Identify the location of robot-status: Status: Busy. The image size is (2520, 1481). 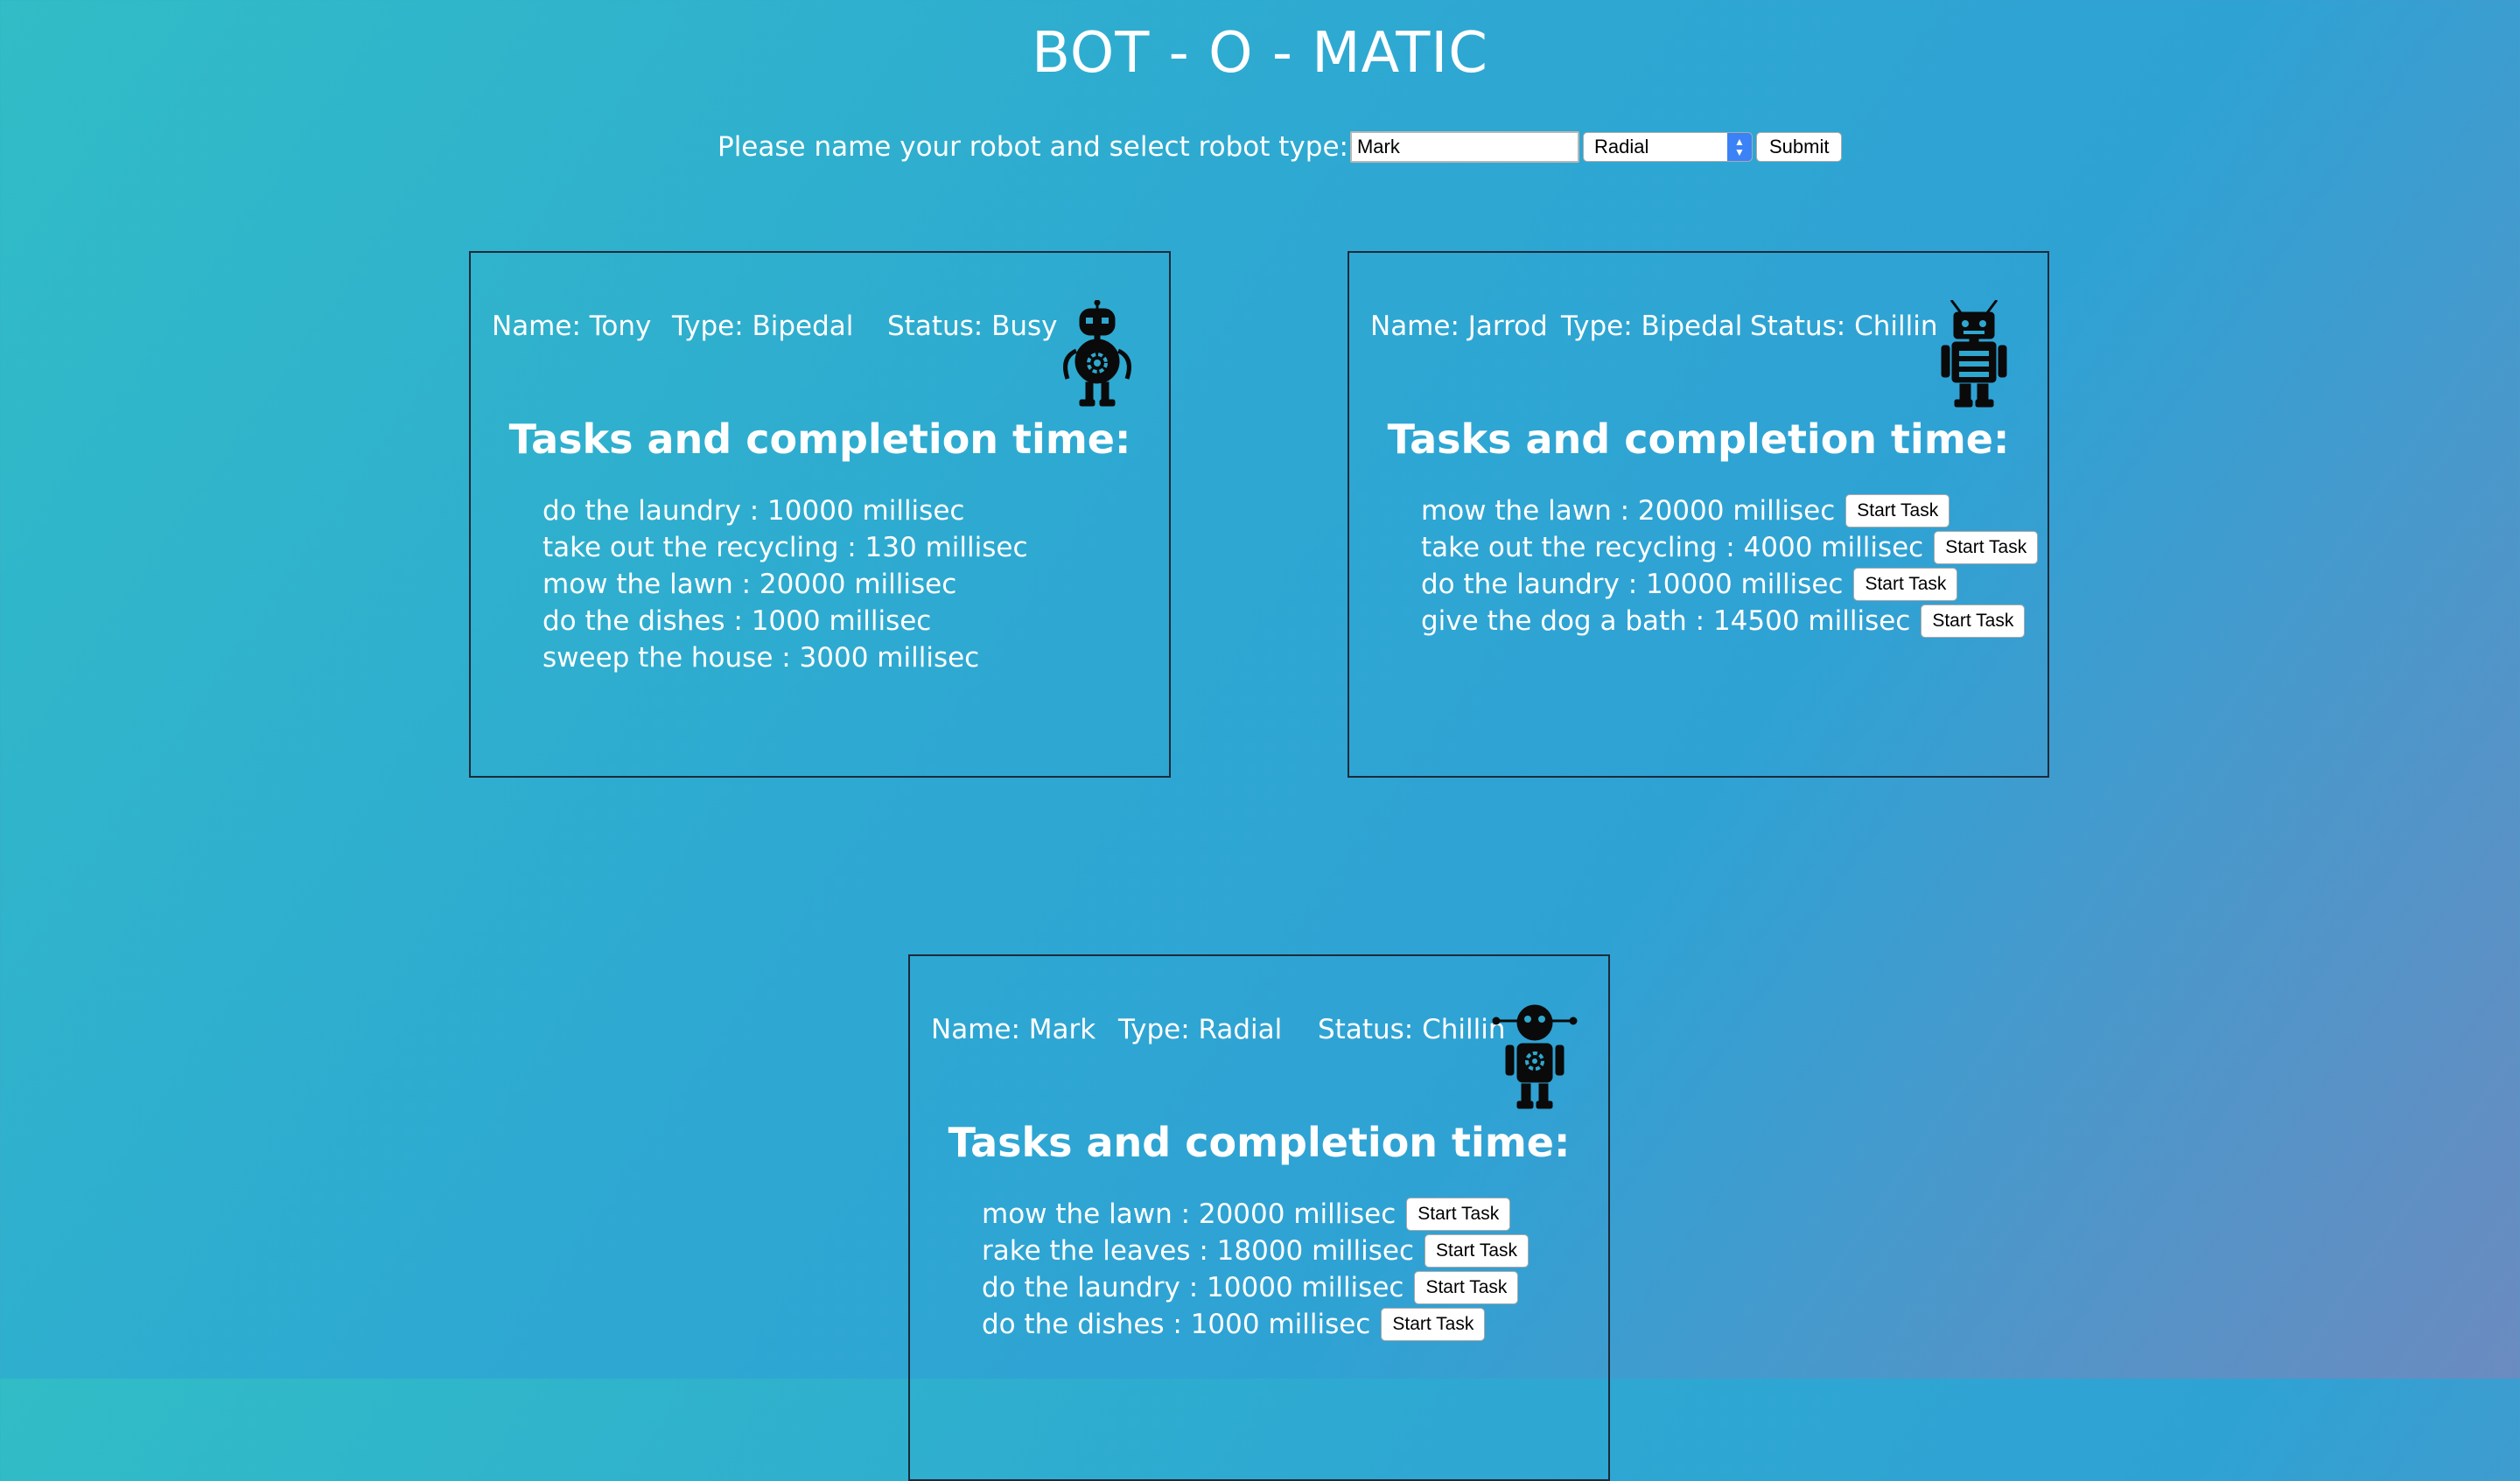
(972, 326).